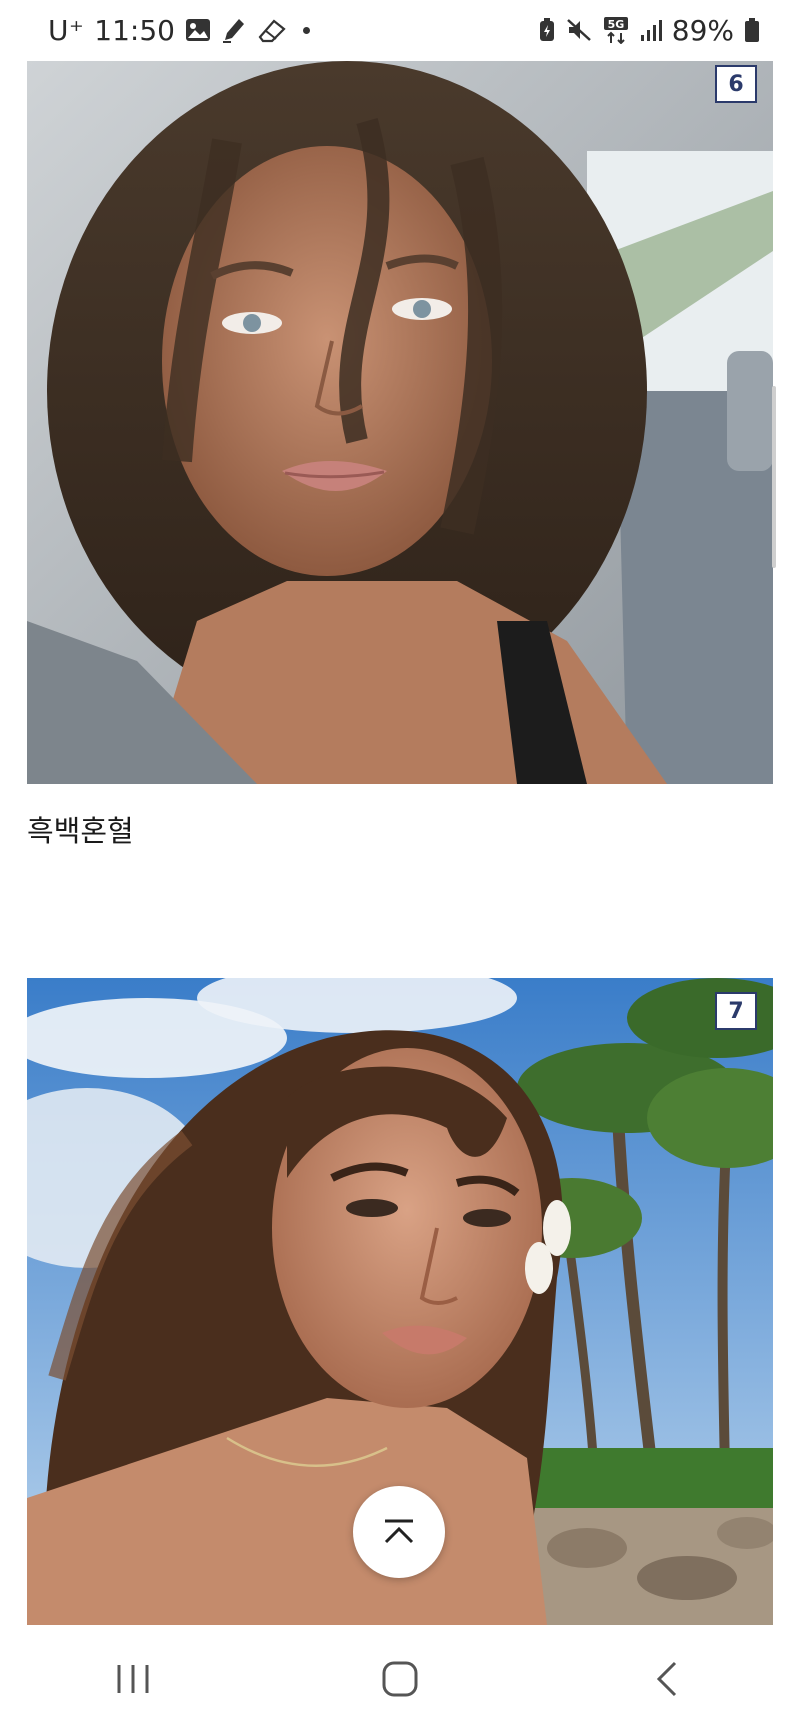 The image size is (800, 1733). I want to click on post-number-badge: 7, so click(736, 1011).